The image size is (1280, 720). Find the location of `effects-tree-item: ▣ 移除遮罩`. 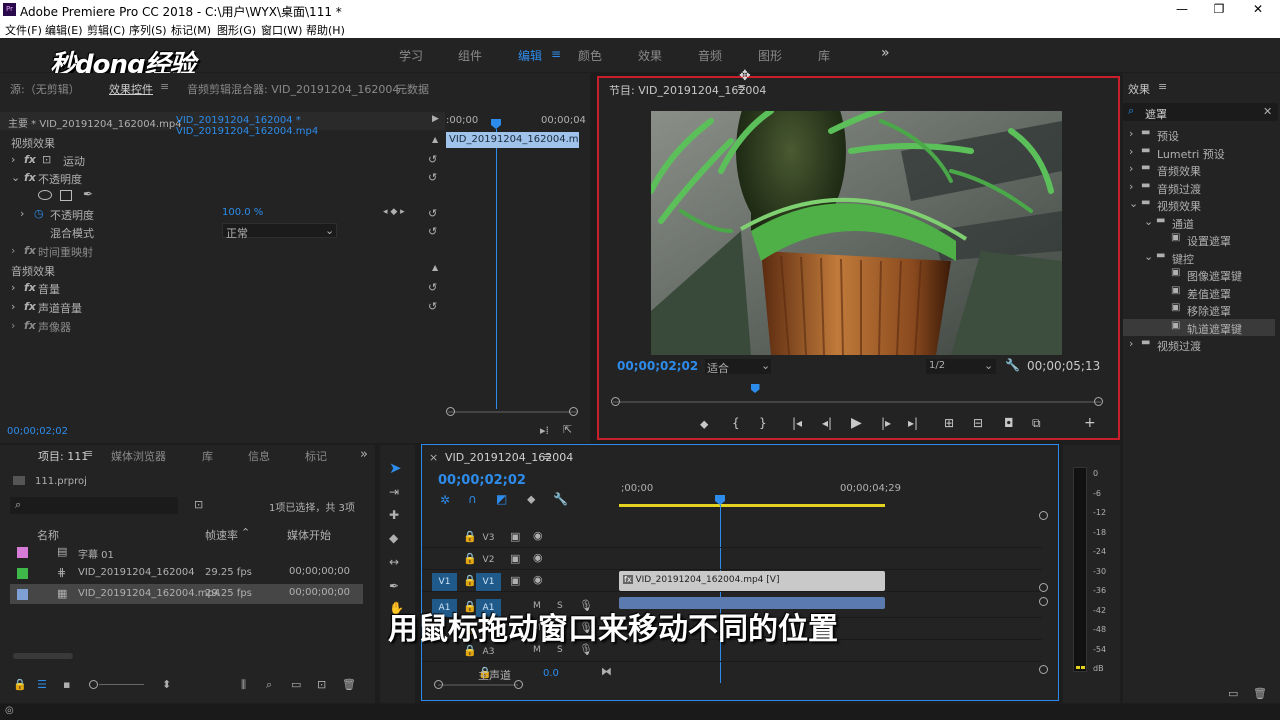

effects-tree-item: ▣ 移除遮罩 is located at coordinates (1199, 309).